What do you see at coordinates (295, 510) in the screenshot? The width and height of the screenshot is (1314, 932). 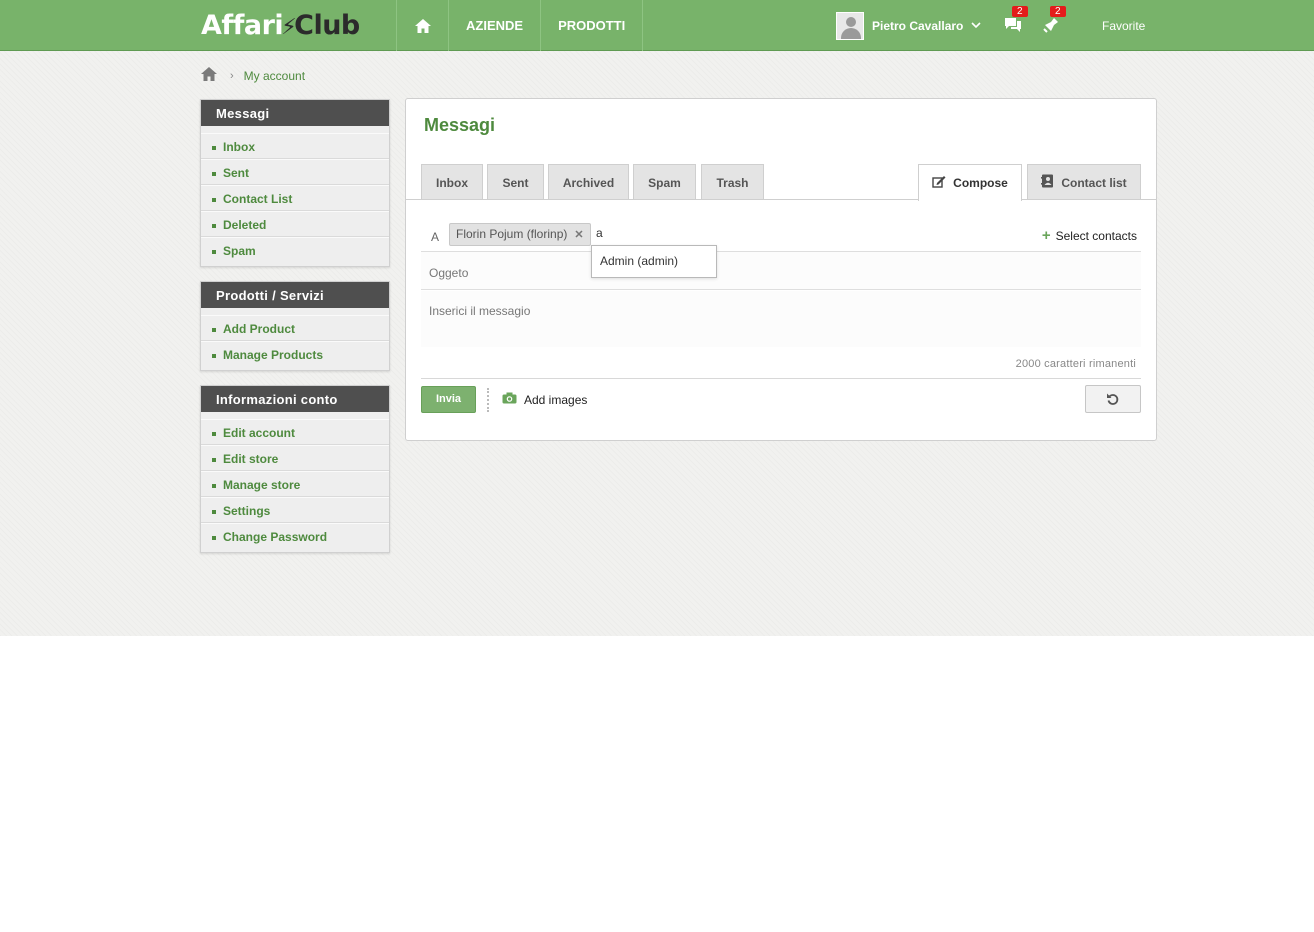 I see `sidebar-item-settings: Settings` at bounding box center [295, 510].